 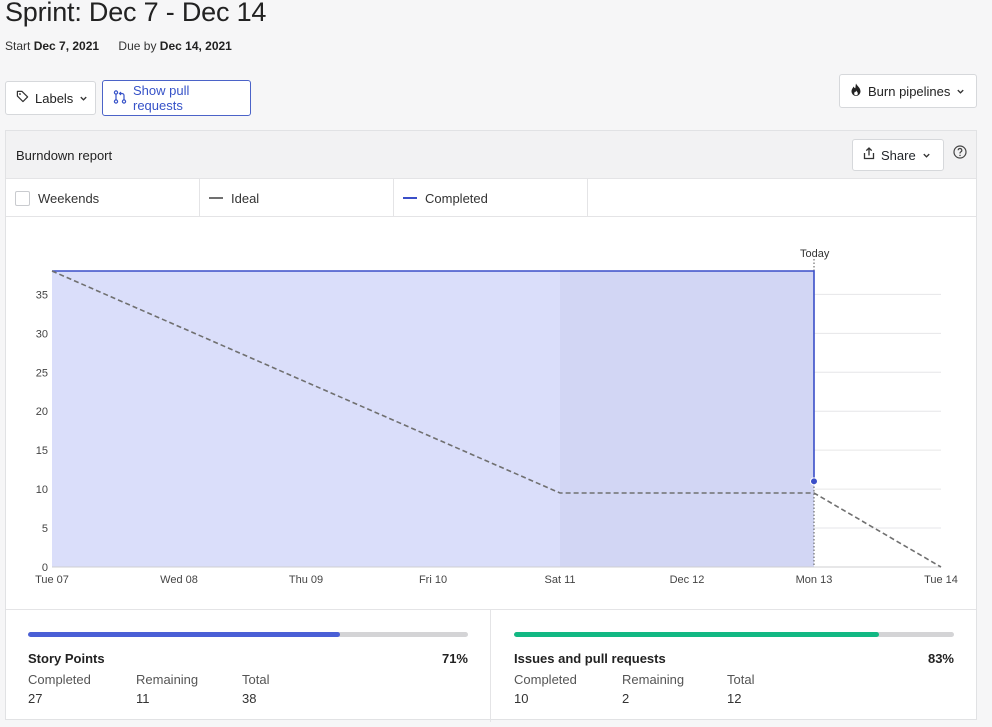 What do you see at coordinates (433, 580) in the screenshot?
I see `x-tick-label: Fri 10` at bounding box center [433, 580].